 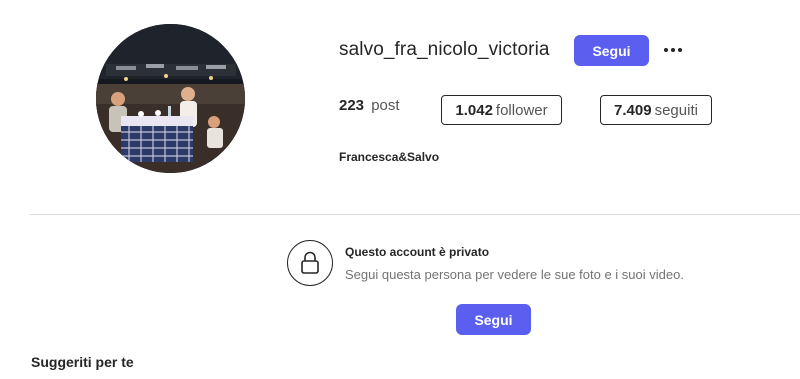 I want to click on avatar-photo, so click(x=170, y=98).